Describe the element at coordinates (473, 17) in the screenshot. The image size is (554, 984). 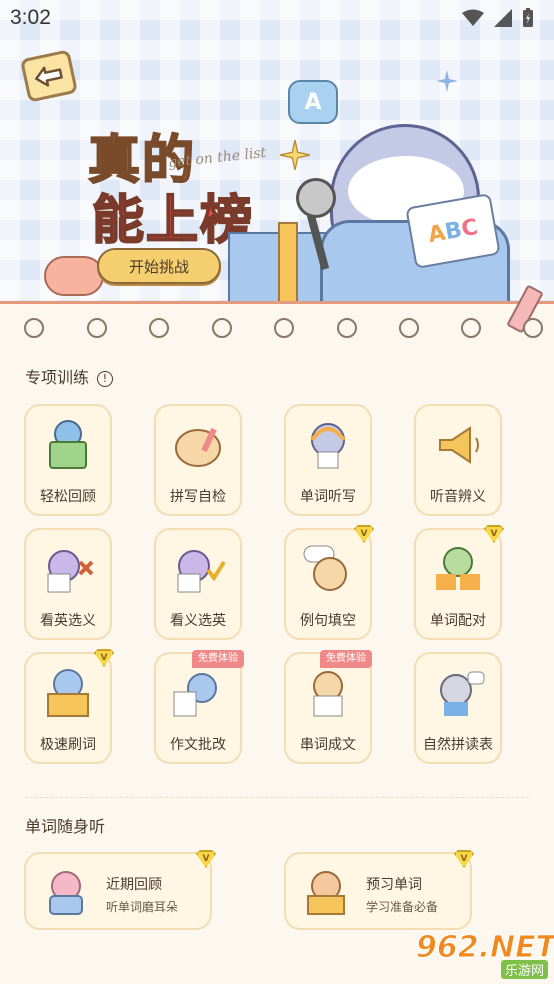
I see `wifi-icon` at that location.